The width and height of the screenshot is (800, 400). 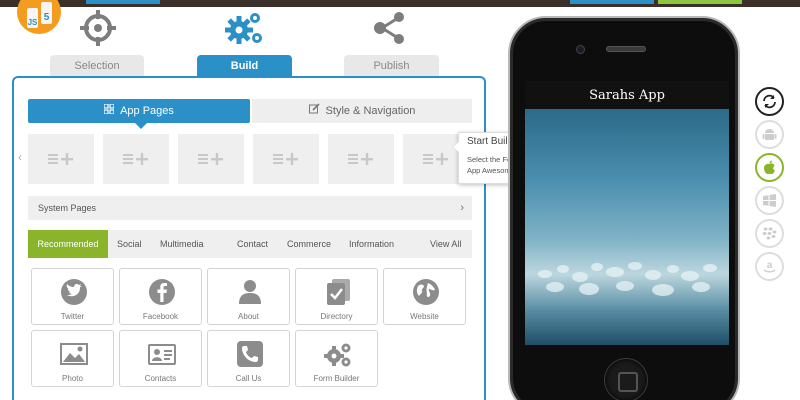 I want to click on phone-speaker, so click(x=626, y=49).